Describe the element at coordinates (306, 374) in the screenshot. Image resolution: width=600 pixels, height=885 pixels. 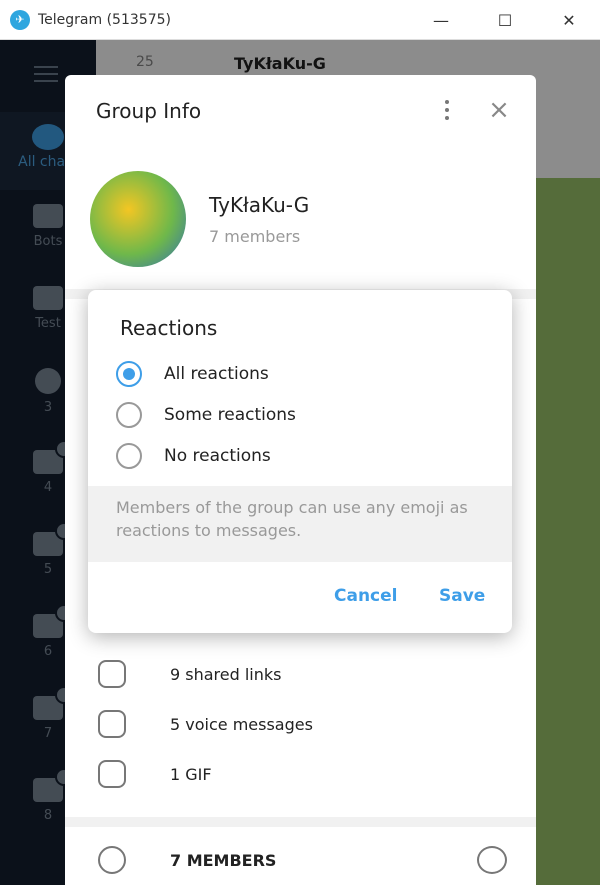
I see `option-all-reactions: All reactions` at that location.